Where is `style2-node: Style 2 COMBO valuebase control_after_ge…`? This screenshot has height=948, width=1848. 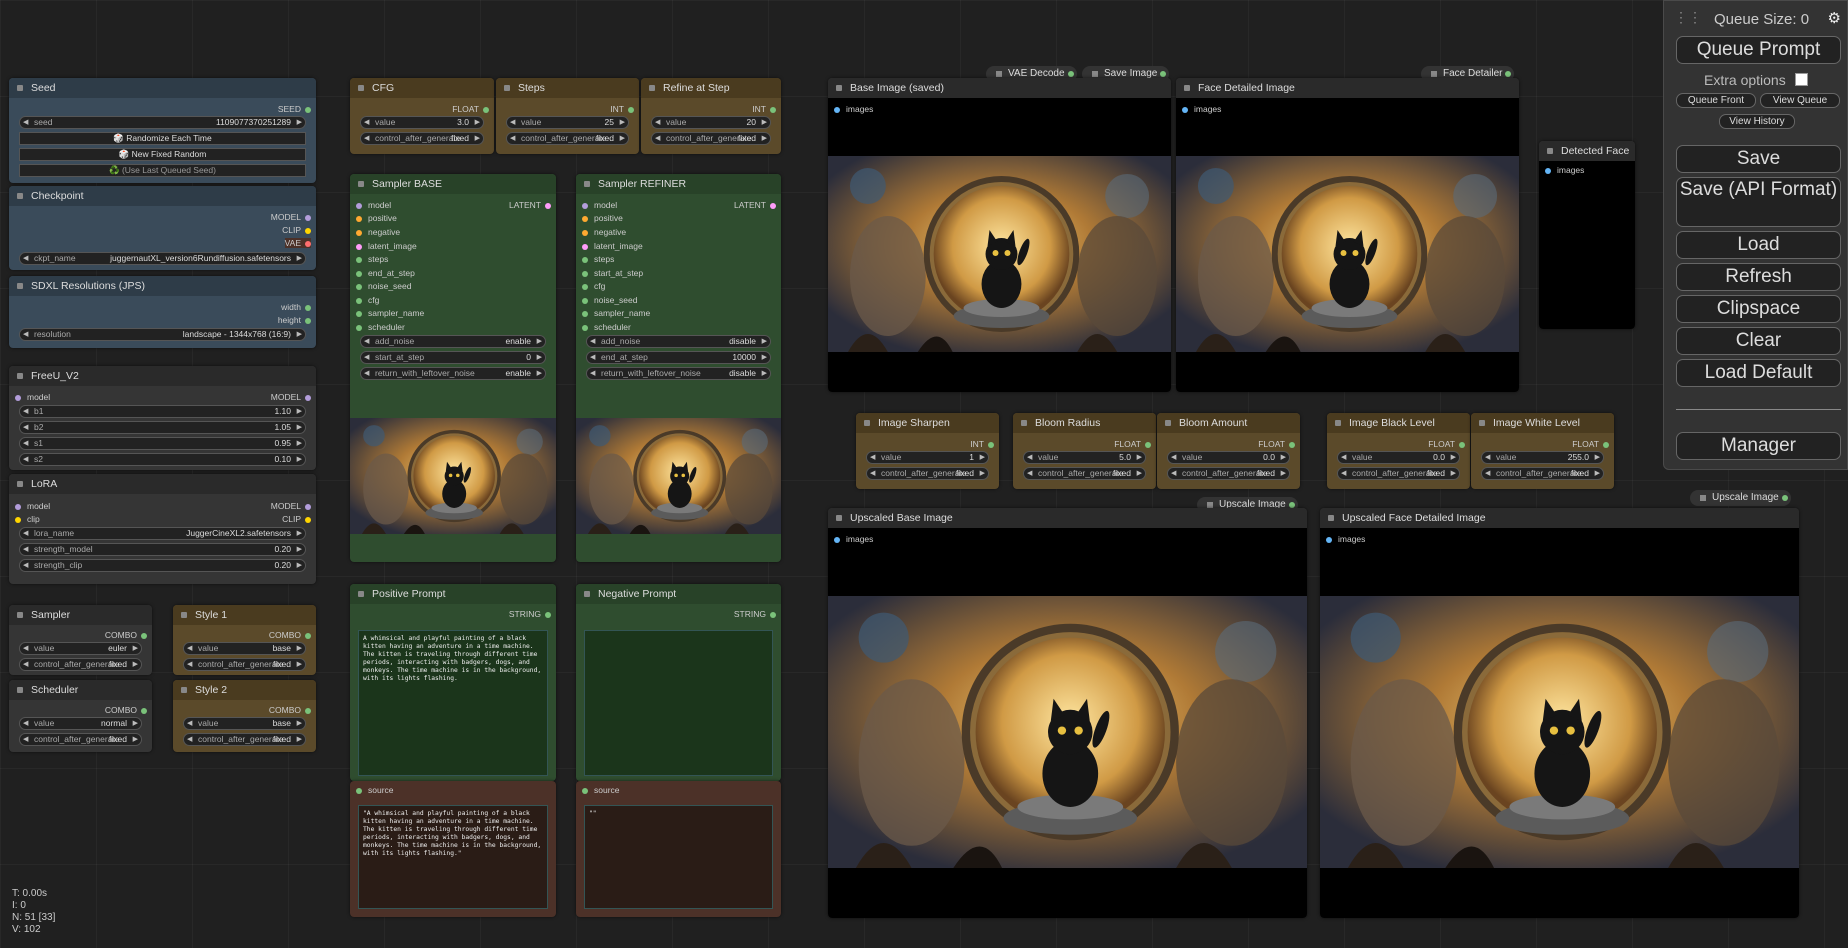 style2-node: Style 2 COMBO valuebase control_after_ge… is located at coordinates (244, 716).